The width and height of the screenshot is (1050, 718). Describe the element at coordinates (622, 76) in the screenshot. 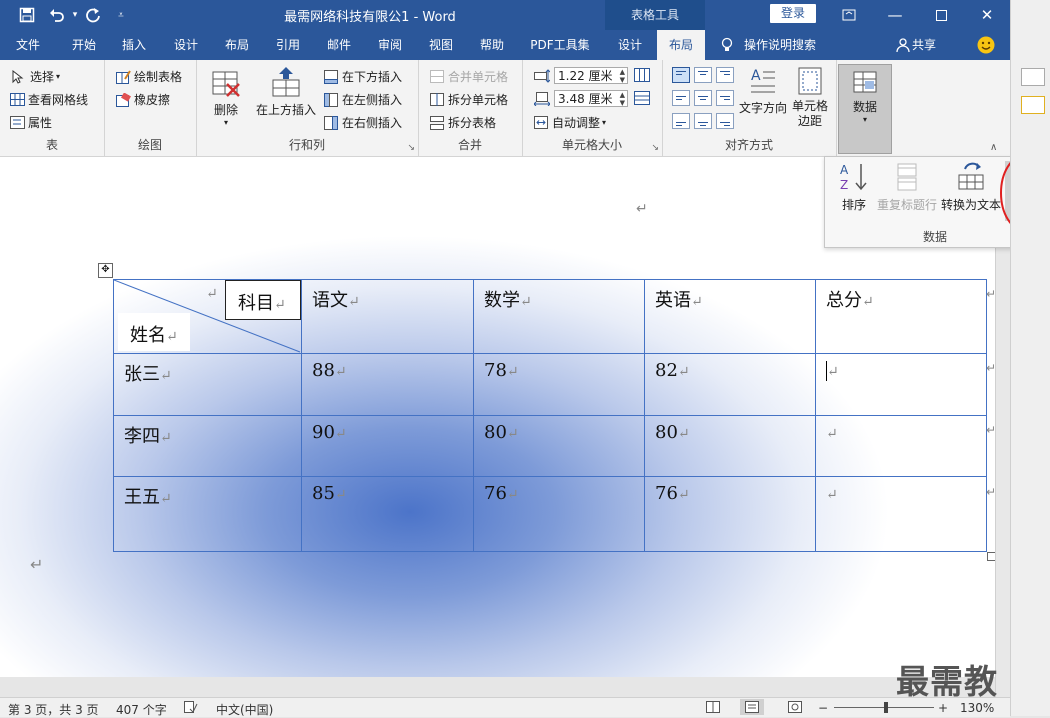

I see `row-height-stepper: ▲ ▼` at that location.